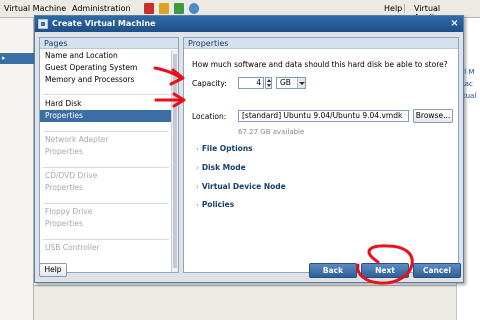  Describe the element at coordinates (4, 58) in the screenshot. I see `inventory-item-label: ▸` at that location.